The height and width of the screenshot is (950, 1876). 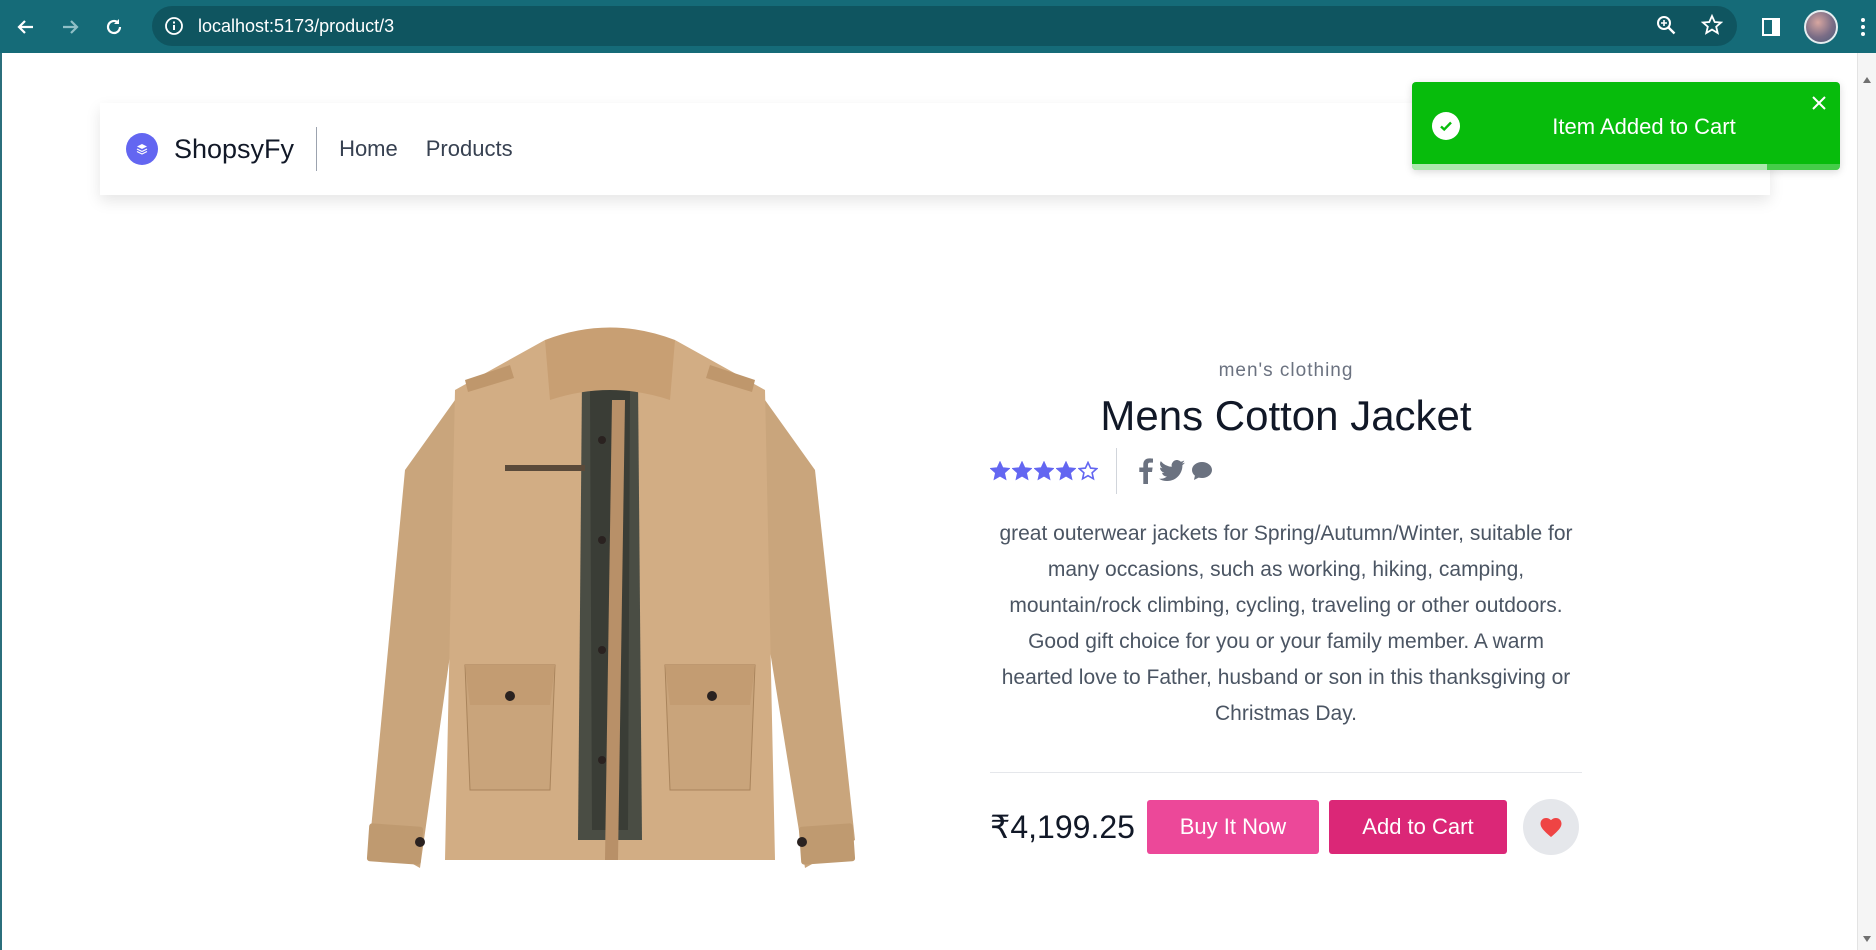 What do you see at coordinates (174, 26) in the screenshot?
I see `site-info-icon` at bounding box center [174, 26].